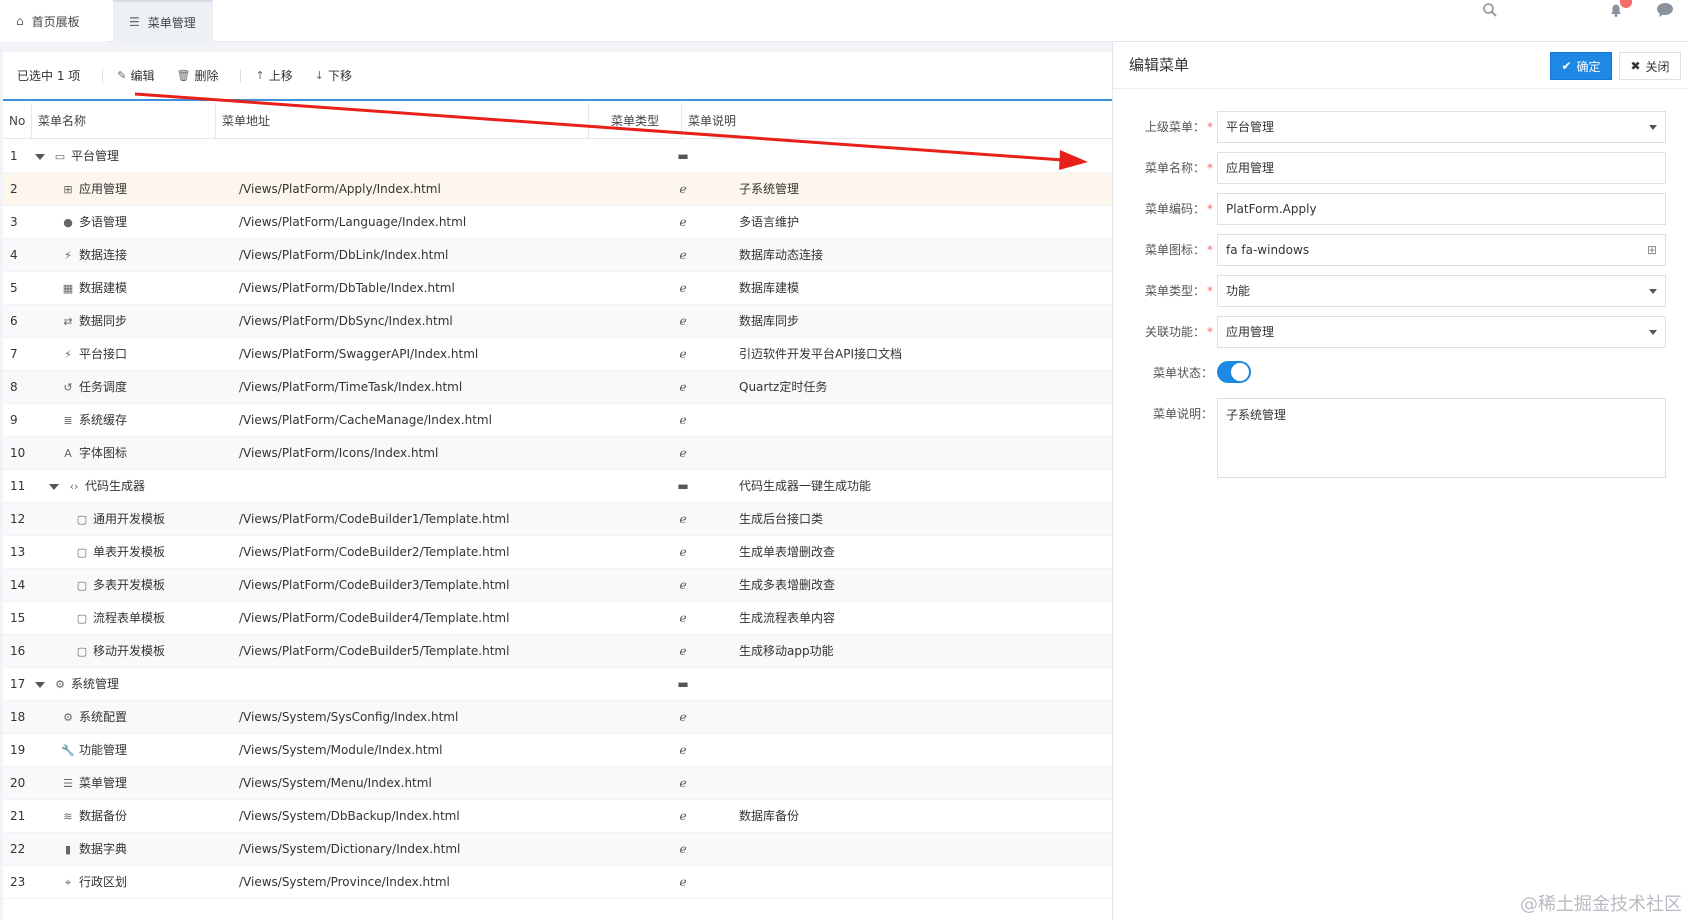  Describe the element at coordinates (18, 816) in the screenshot. I see `row-number: 21` at that location.